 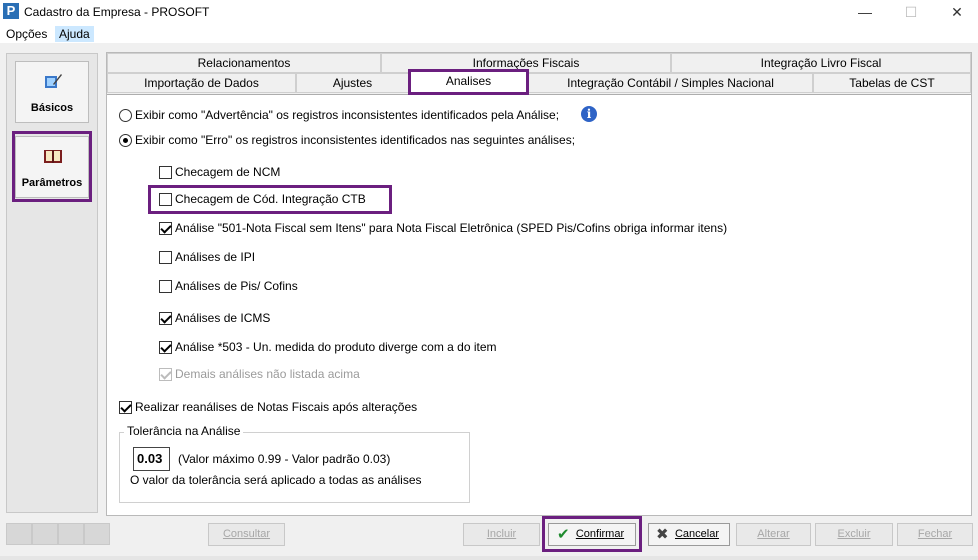 I want to click on info-icon: i, so click(x=589, y=114).